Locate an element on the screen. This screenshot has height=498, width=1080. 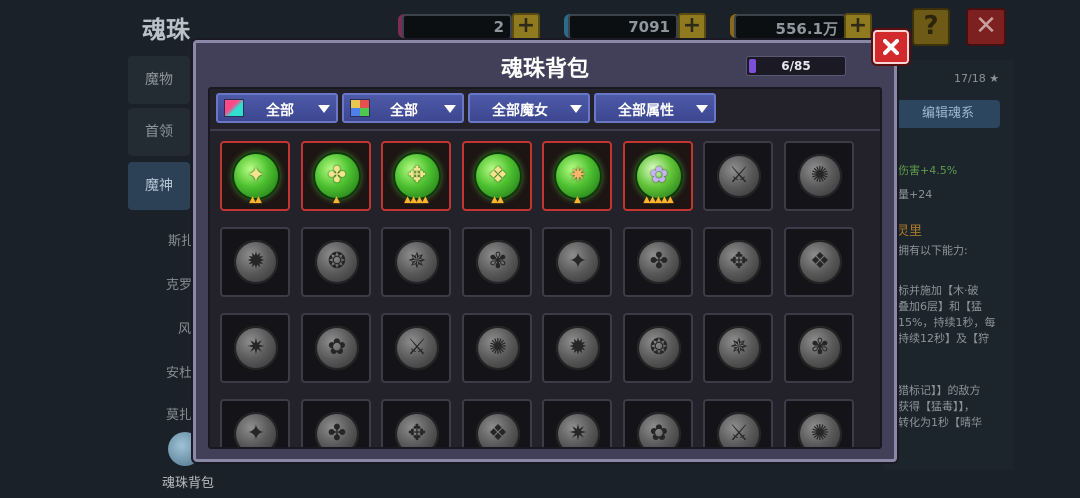
help-button: ? is located at coordinates (931, 27).